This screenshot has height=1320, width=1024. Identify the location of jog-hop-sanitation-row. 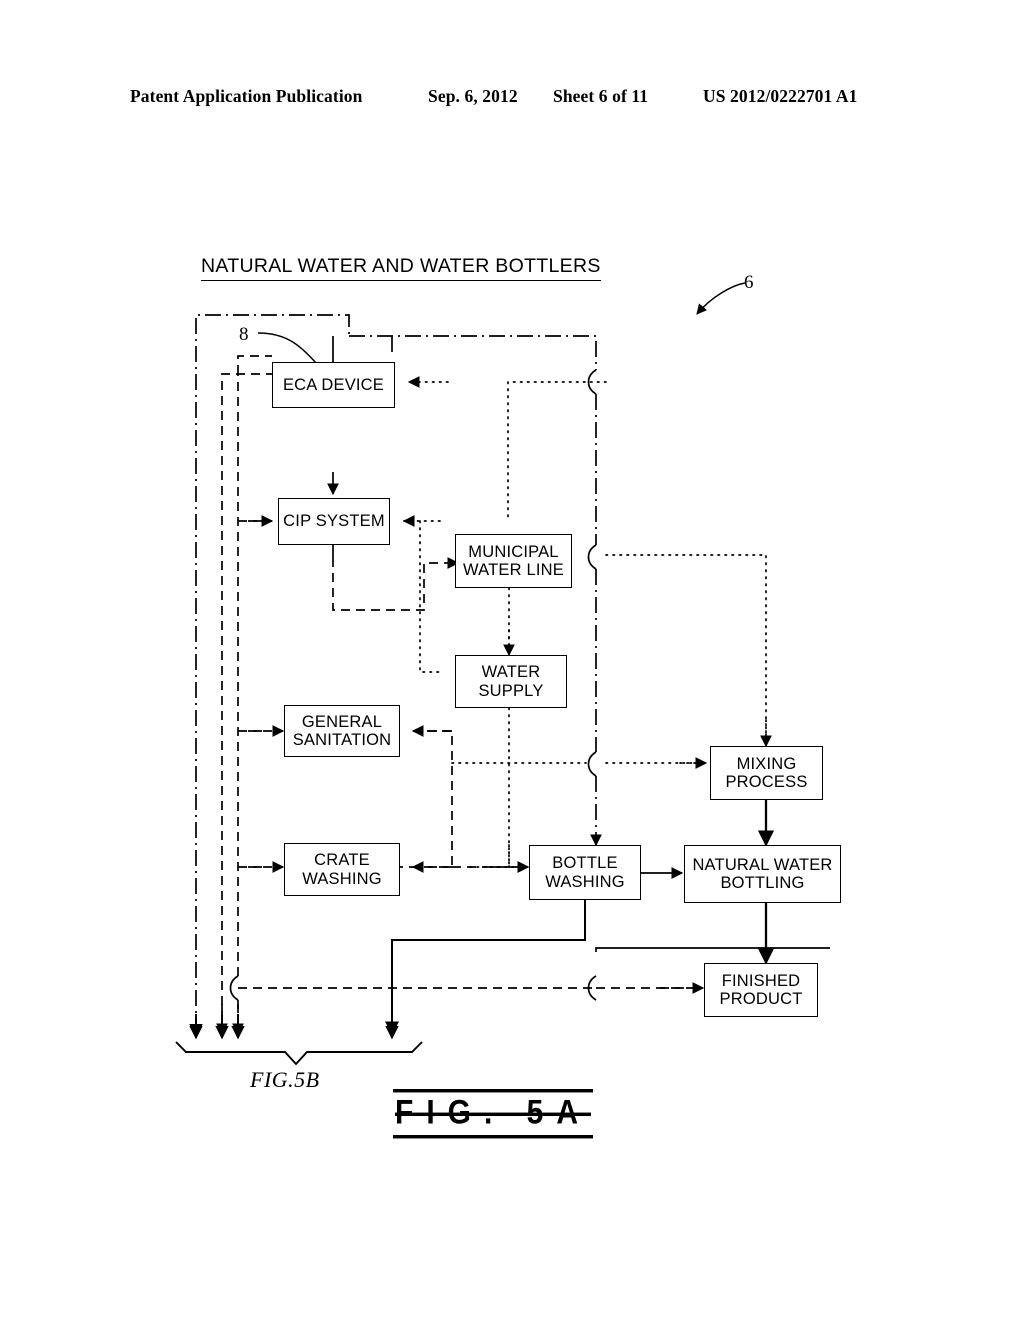
(592, 764).